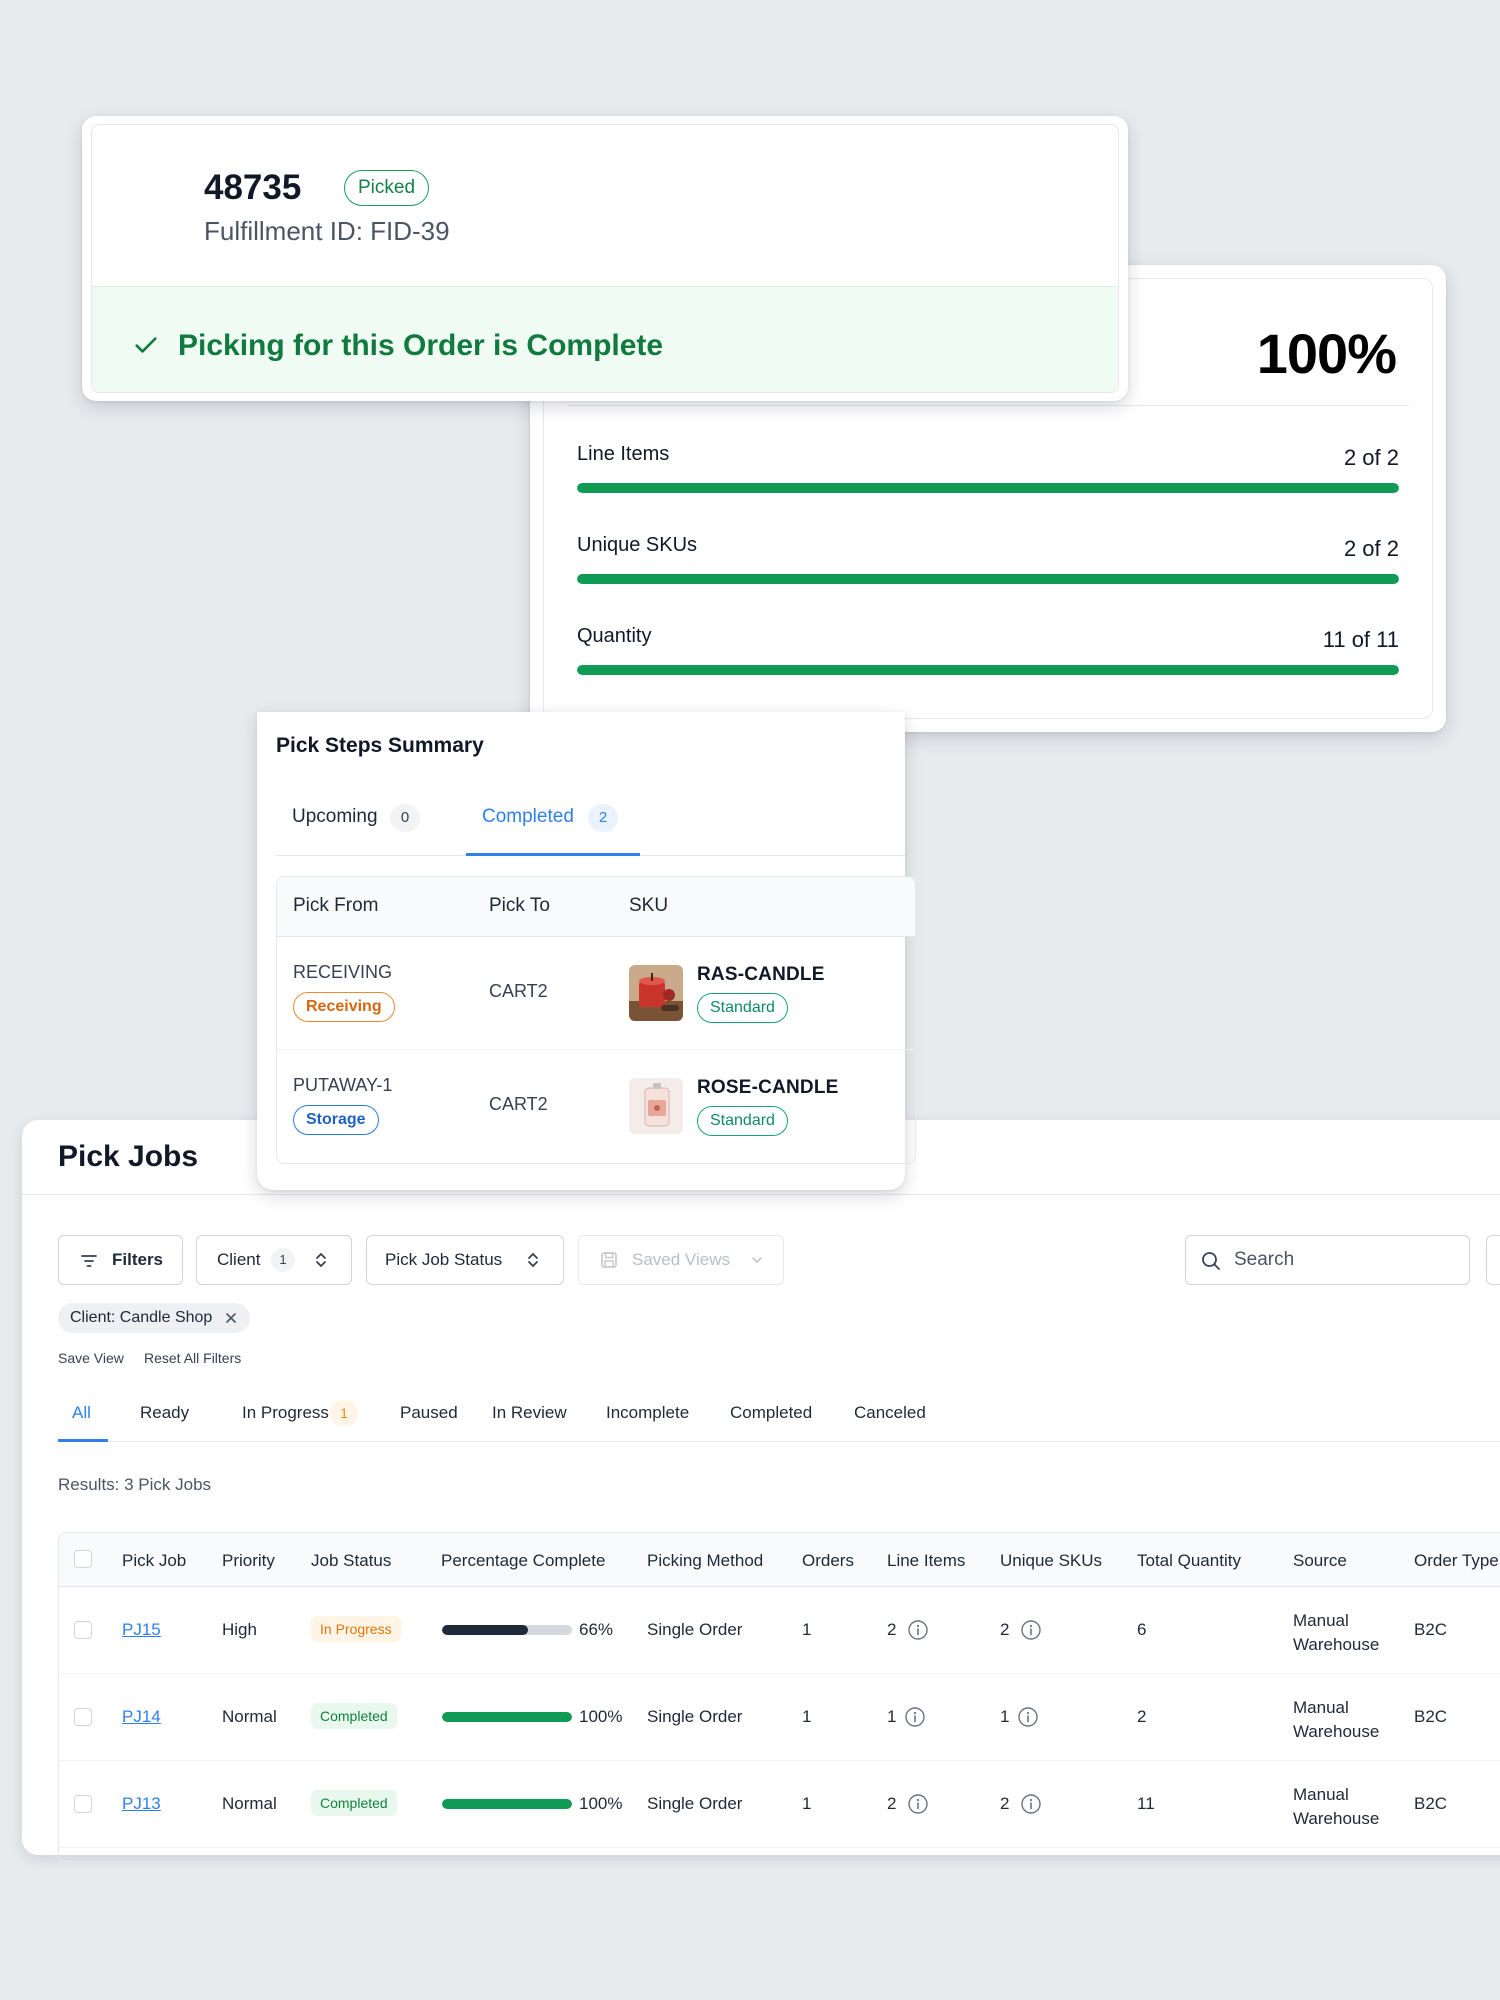 The image size is (1500, 2000). I want to click on tab-label: Incomplete, so click(648, 1412).